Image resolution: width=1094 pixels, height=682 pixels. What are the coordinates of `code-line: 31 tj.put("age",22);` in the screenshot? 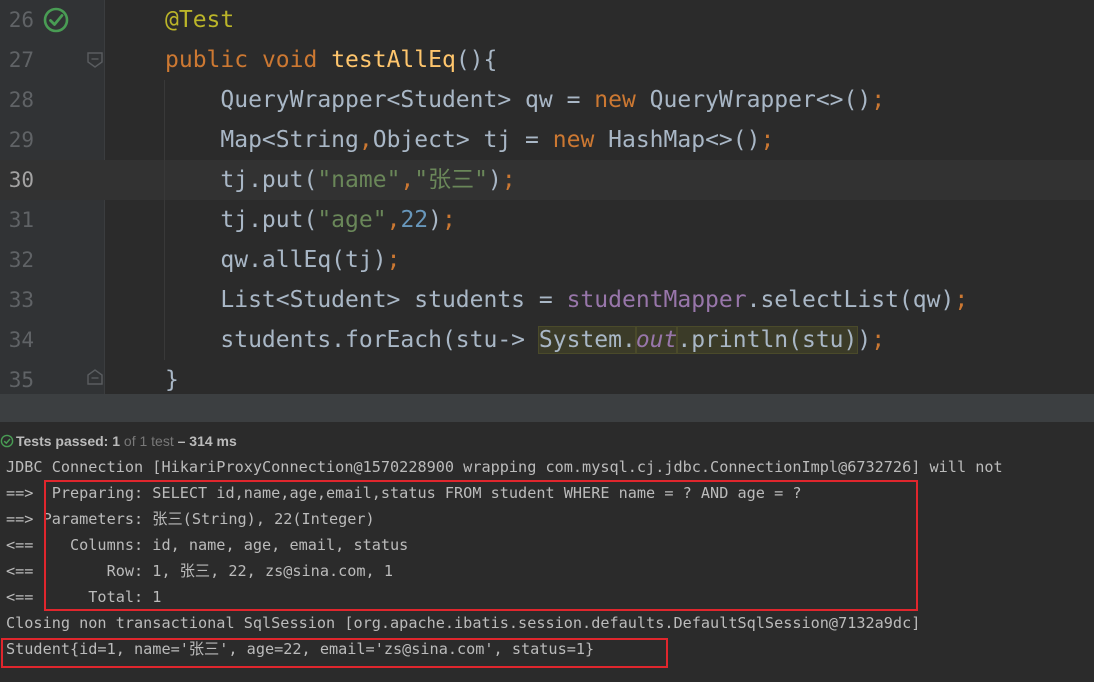 It's located at (547, 220).